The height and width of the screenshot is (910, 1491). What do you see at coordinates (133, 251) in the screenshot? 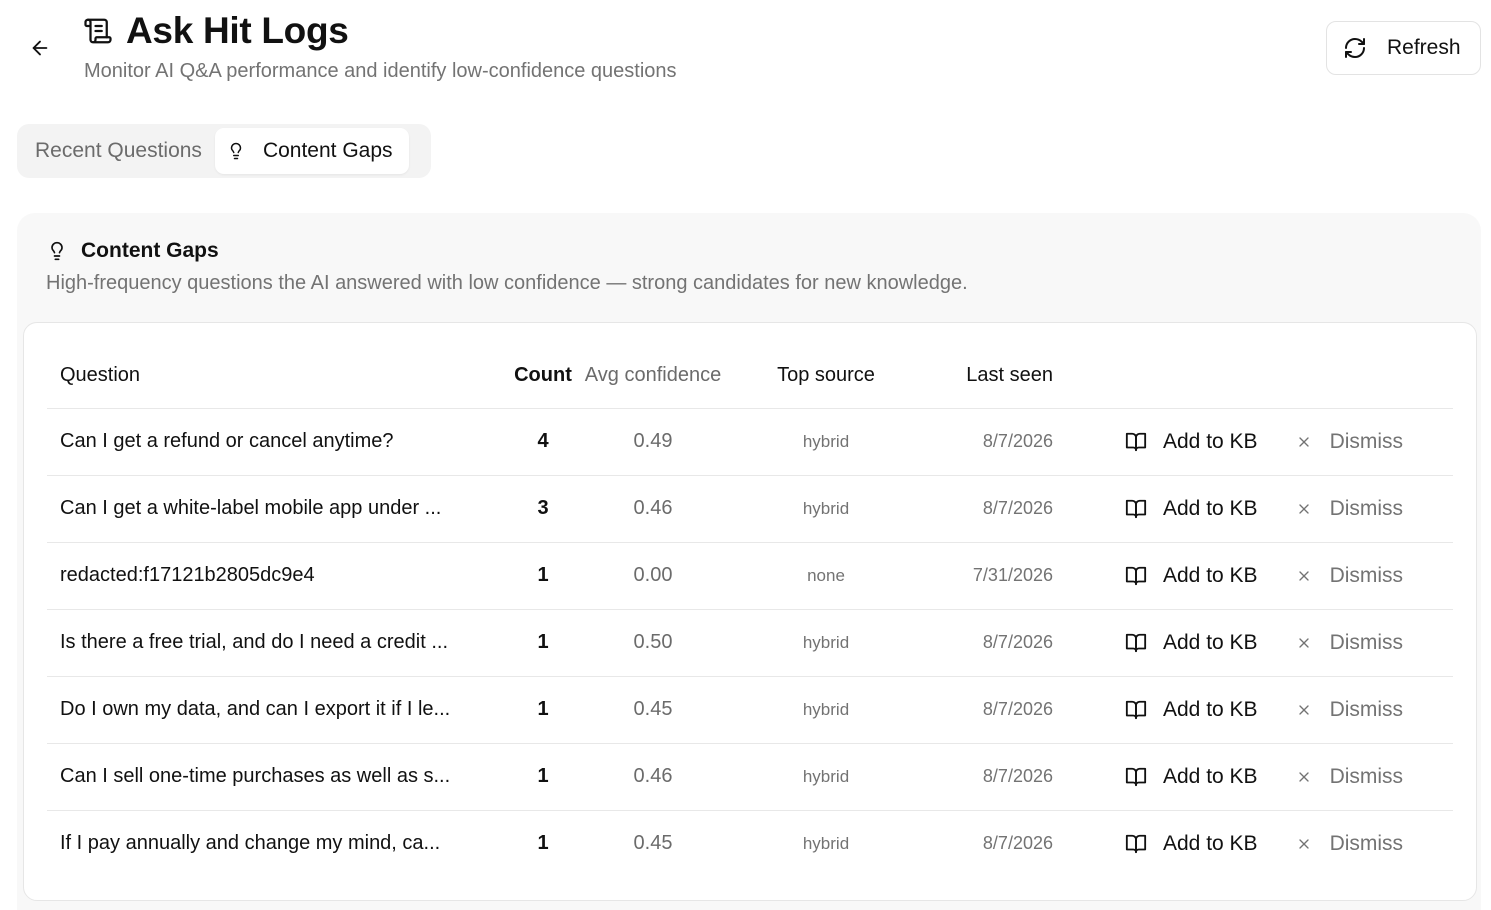
I see `card-header: Content Gaps` at bounding box center [133, 251].